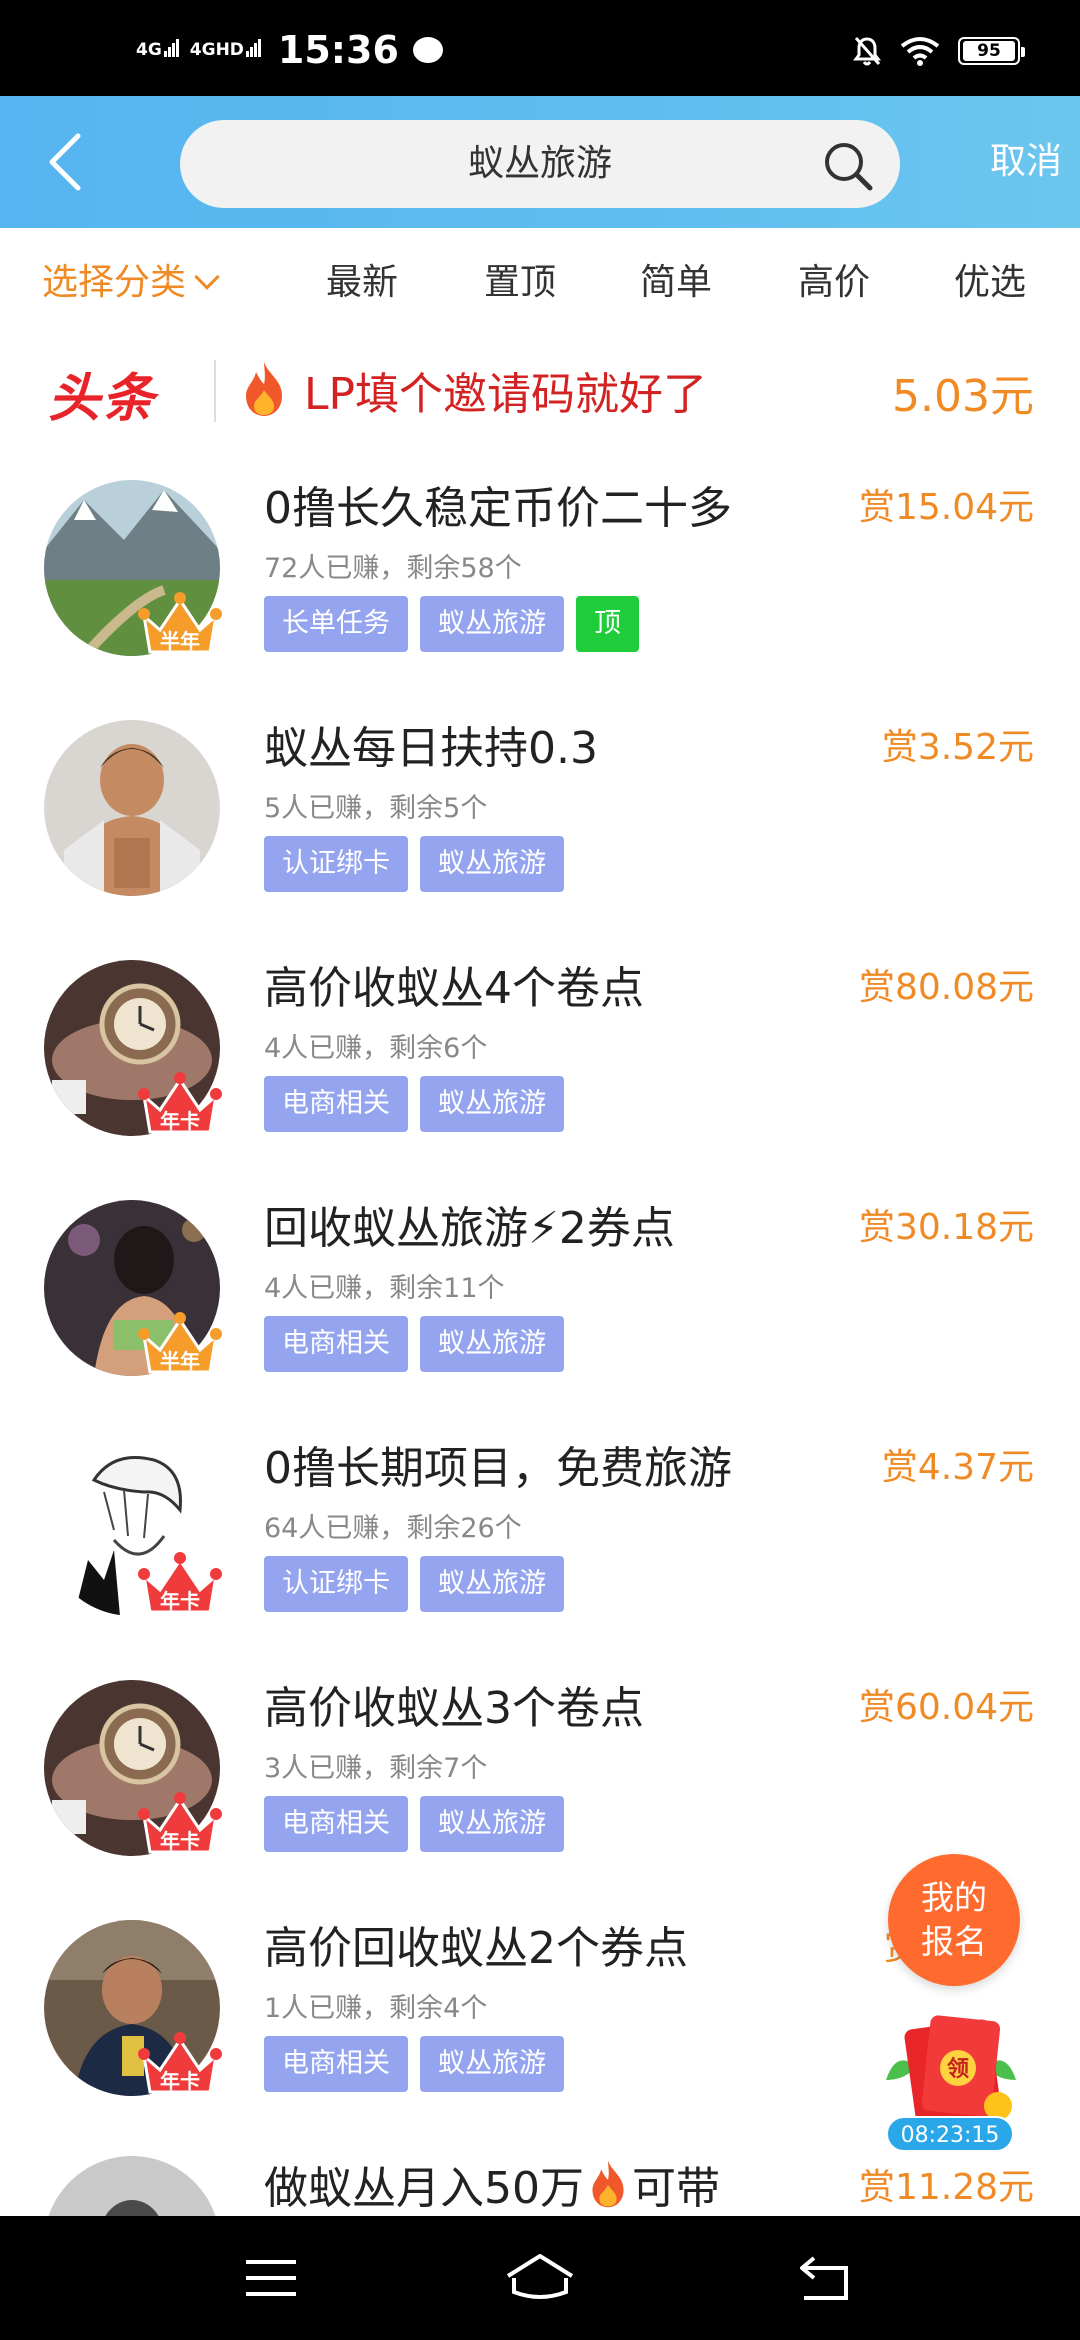 The height and width of the screenshot is (2340, 1080). Describe the element at coordinates (149, 49) in the screenshot. I see `network-label-1: 4G` at that location.